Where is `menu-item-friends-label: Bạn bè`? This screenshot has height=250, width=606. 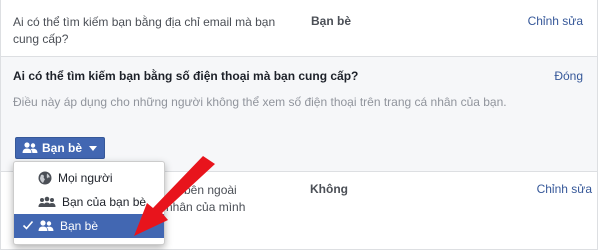
menu-item-friends-label: Bạn bè is located at coordinates (79, 226).